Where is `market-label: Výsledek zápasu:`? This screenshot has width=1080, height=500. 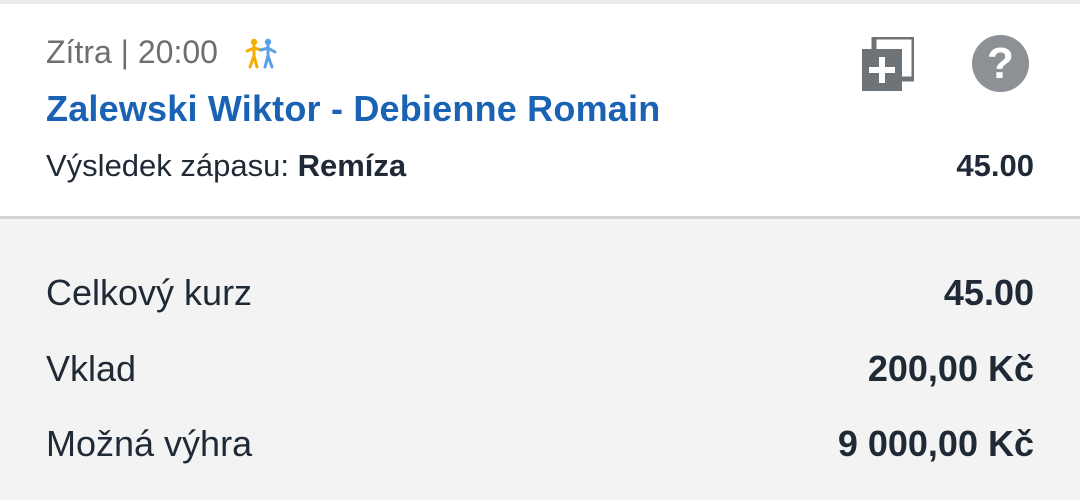
market-label: Výsledek zápasu: is located at coordinates (167, 165).